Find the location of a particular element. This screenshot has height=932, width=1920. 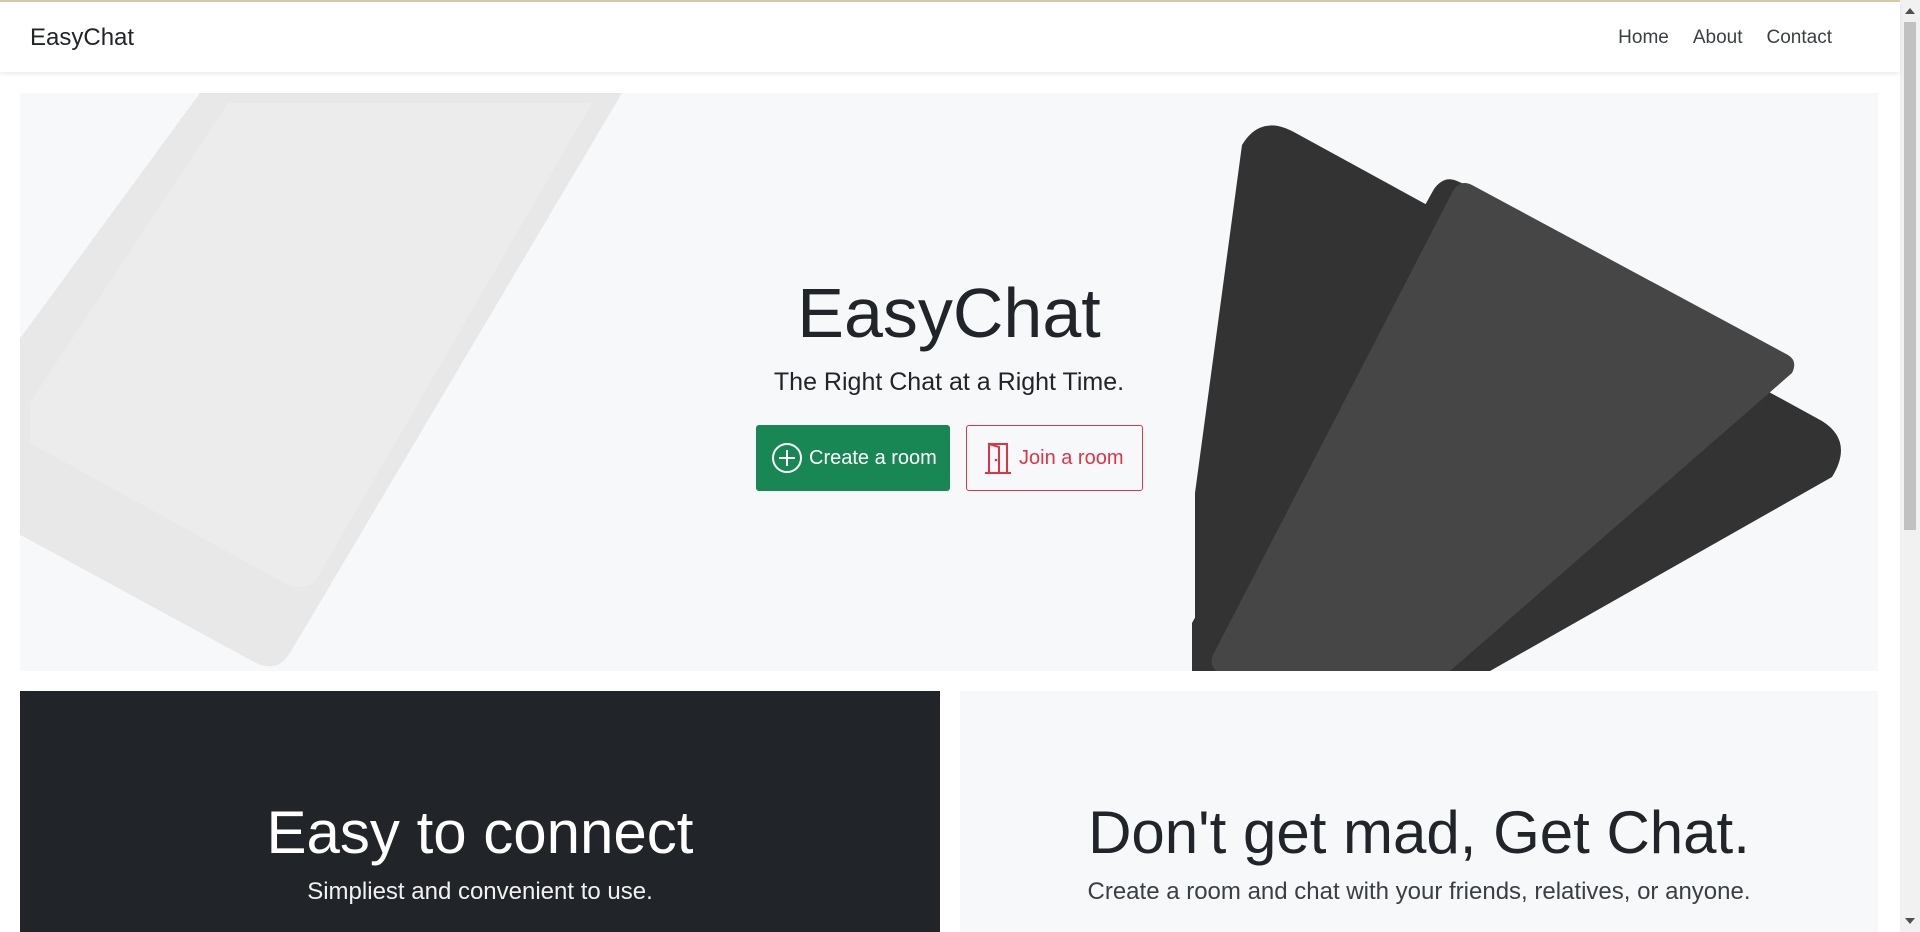

scroll-down-arrow-icon is located at coordinates (1910, 921).